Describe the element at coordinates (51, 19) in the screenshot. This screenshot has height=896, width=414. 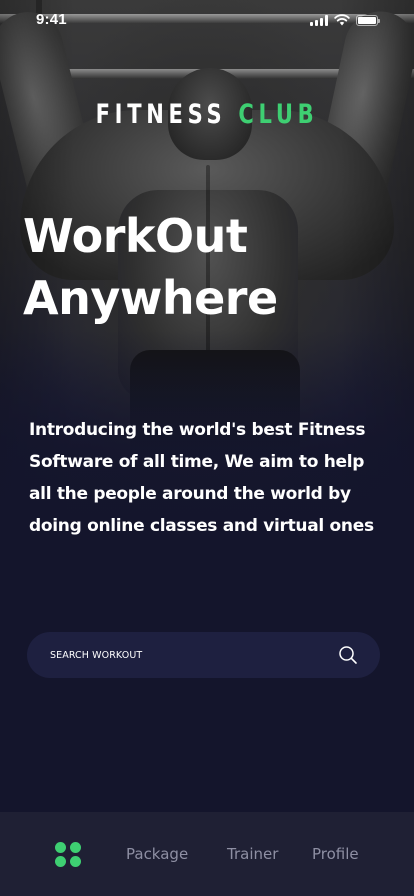
I see `status-time: 9:41` at that location.